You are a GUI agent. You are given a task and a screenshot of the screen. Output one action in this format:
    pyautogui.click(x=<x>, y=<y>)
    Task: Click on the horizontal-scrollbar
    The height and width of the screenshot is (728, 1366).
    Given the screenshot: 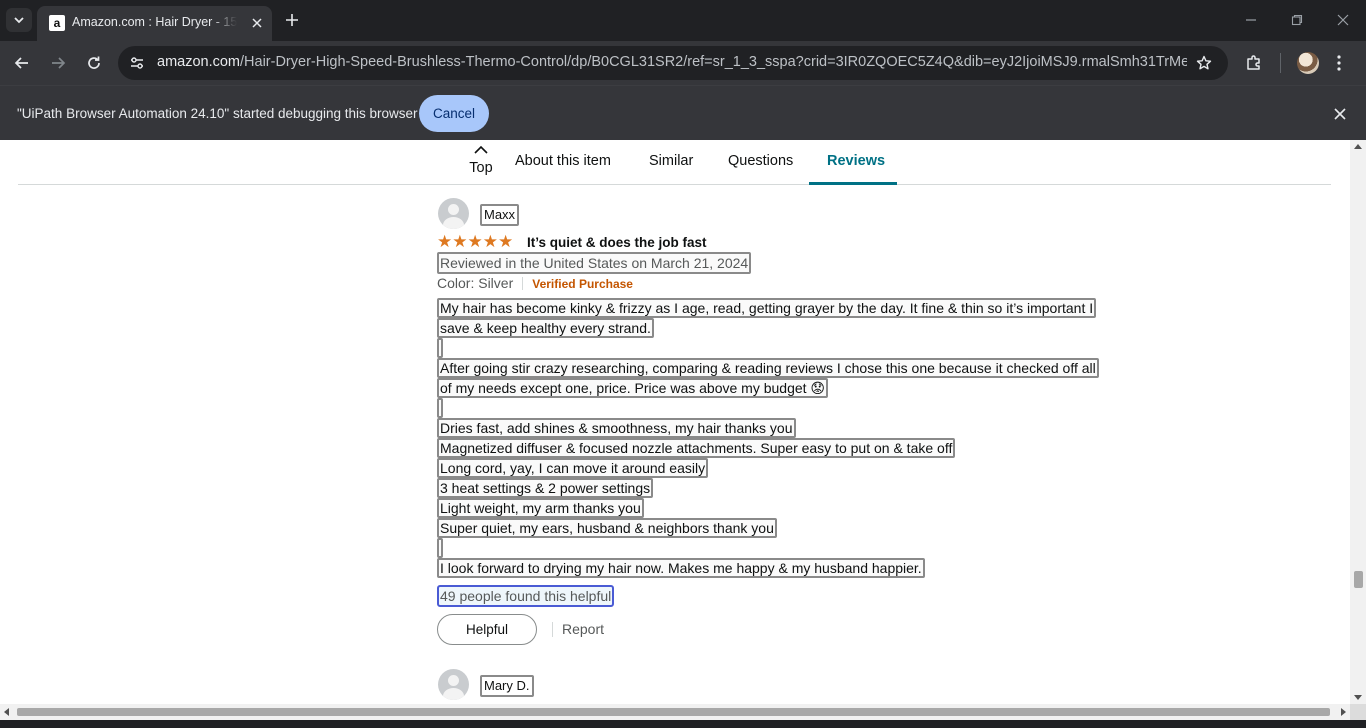 What is the action you would take?
    pyautogui.click(x=675, y=712)
    